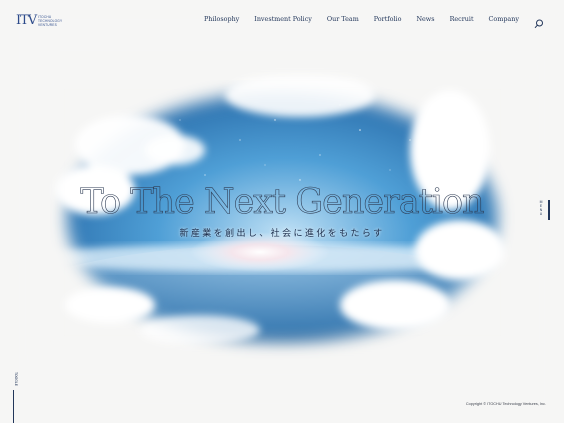 Image resolution: width=564 pixels, height=423 pixels. Describe the element at coordinates (16, 379) in the screenshot. I see `toggle-label: TOGGLE` at that location.